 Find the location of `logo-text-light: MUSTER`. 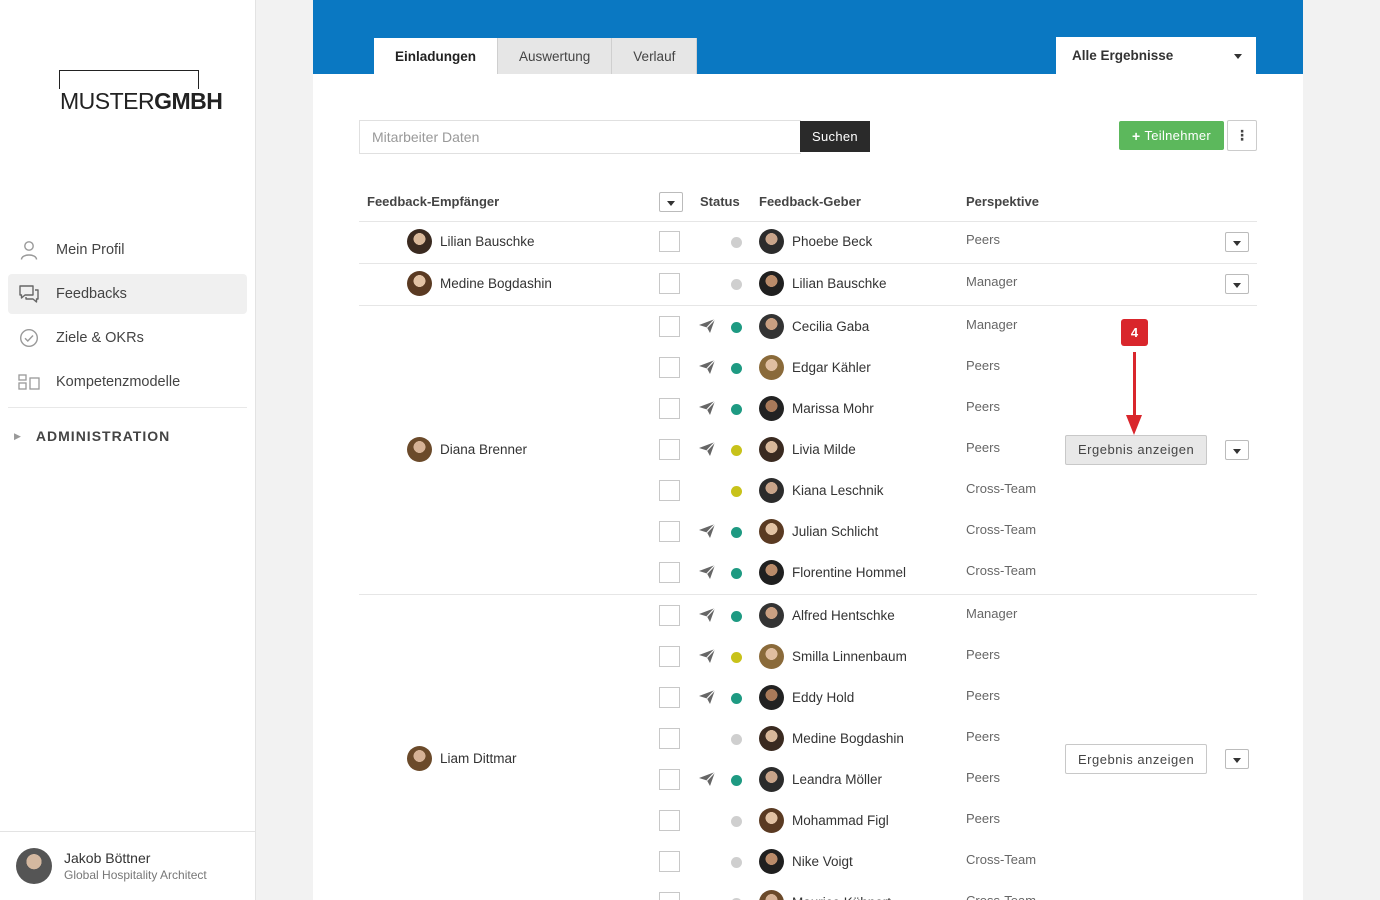

logo-text-light: MUSTER is located at coordinates (107, 101).